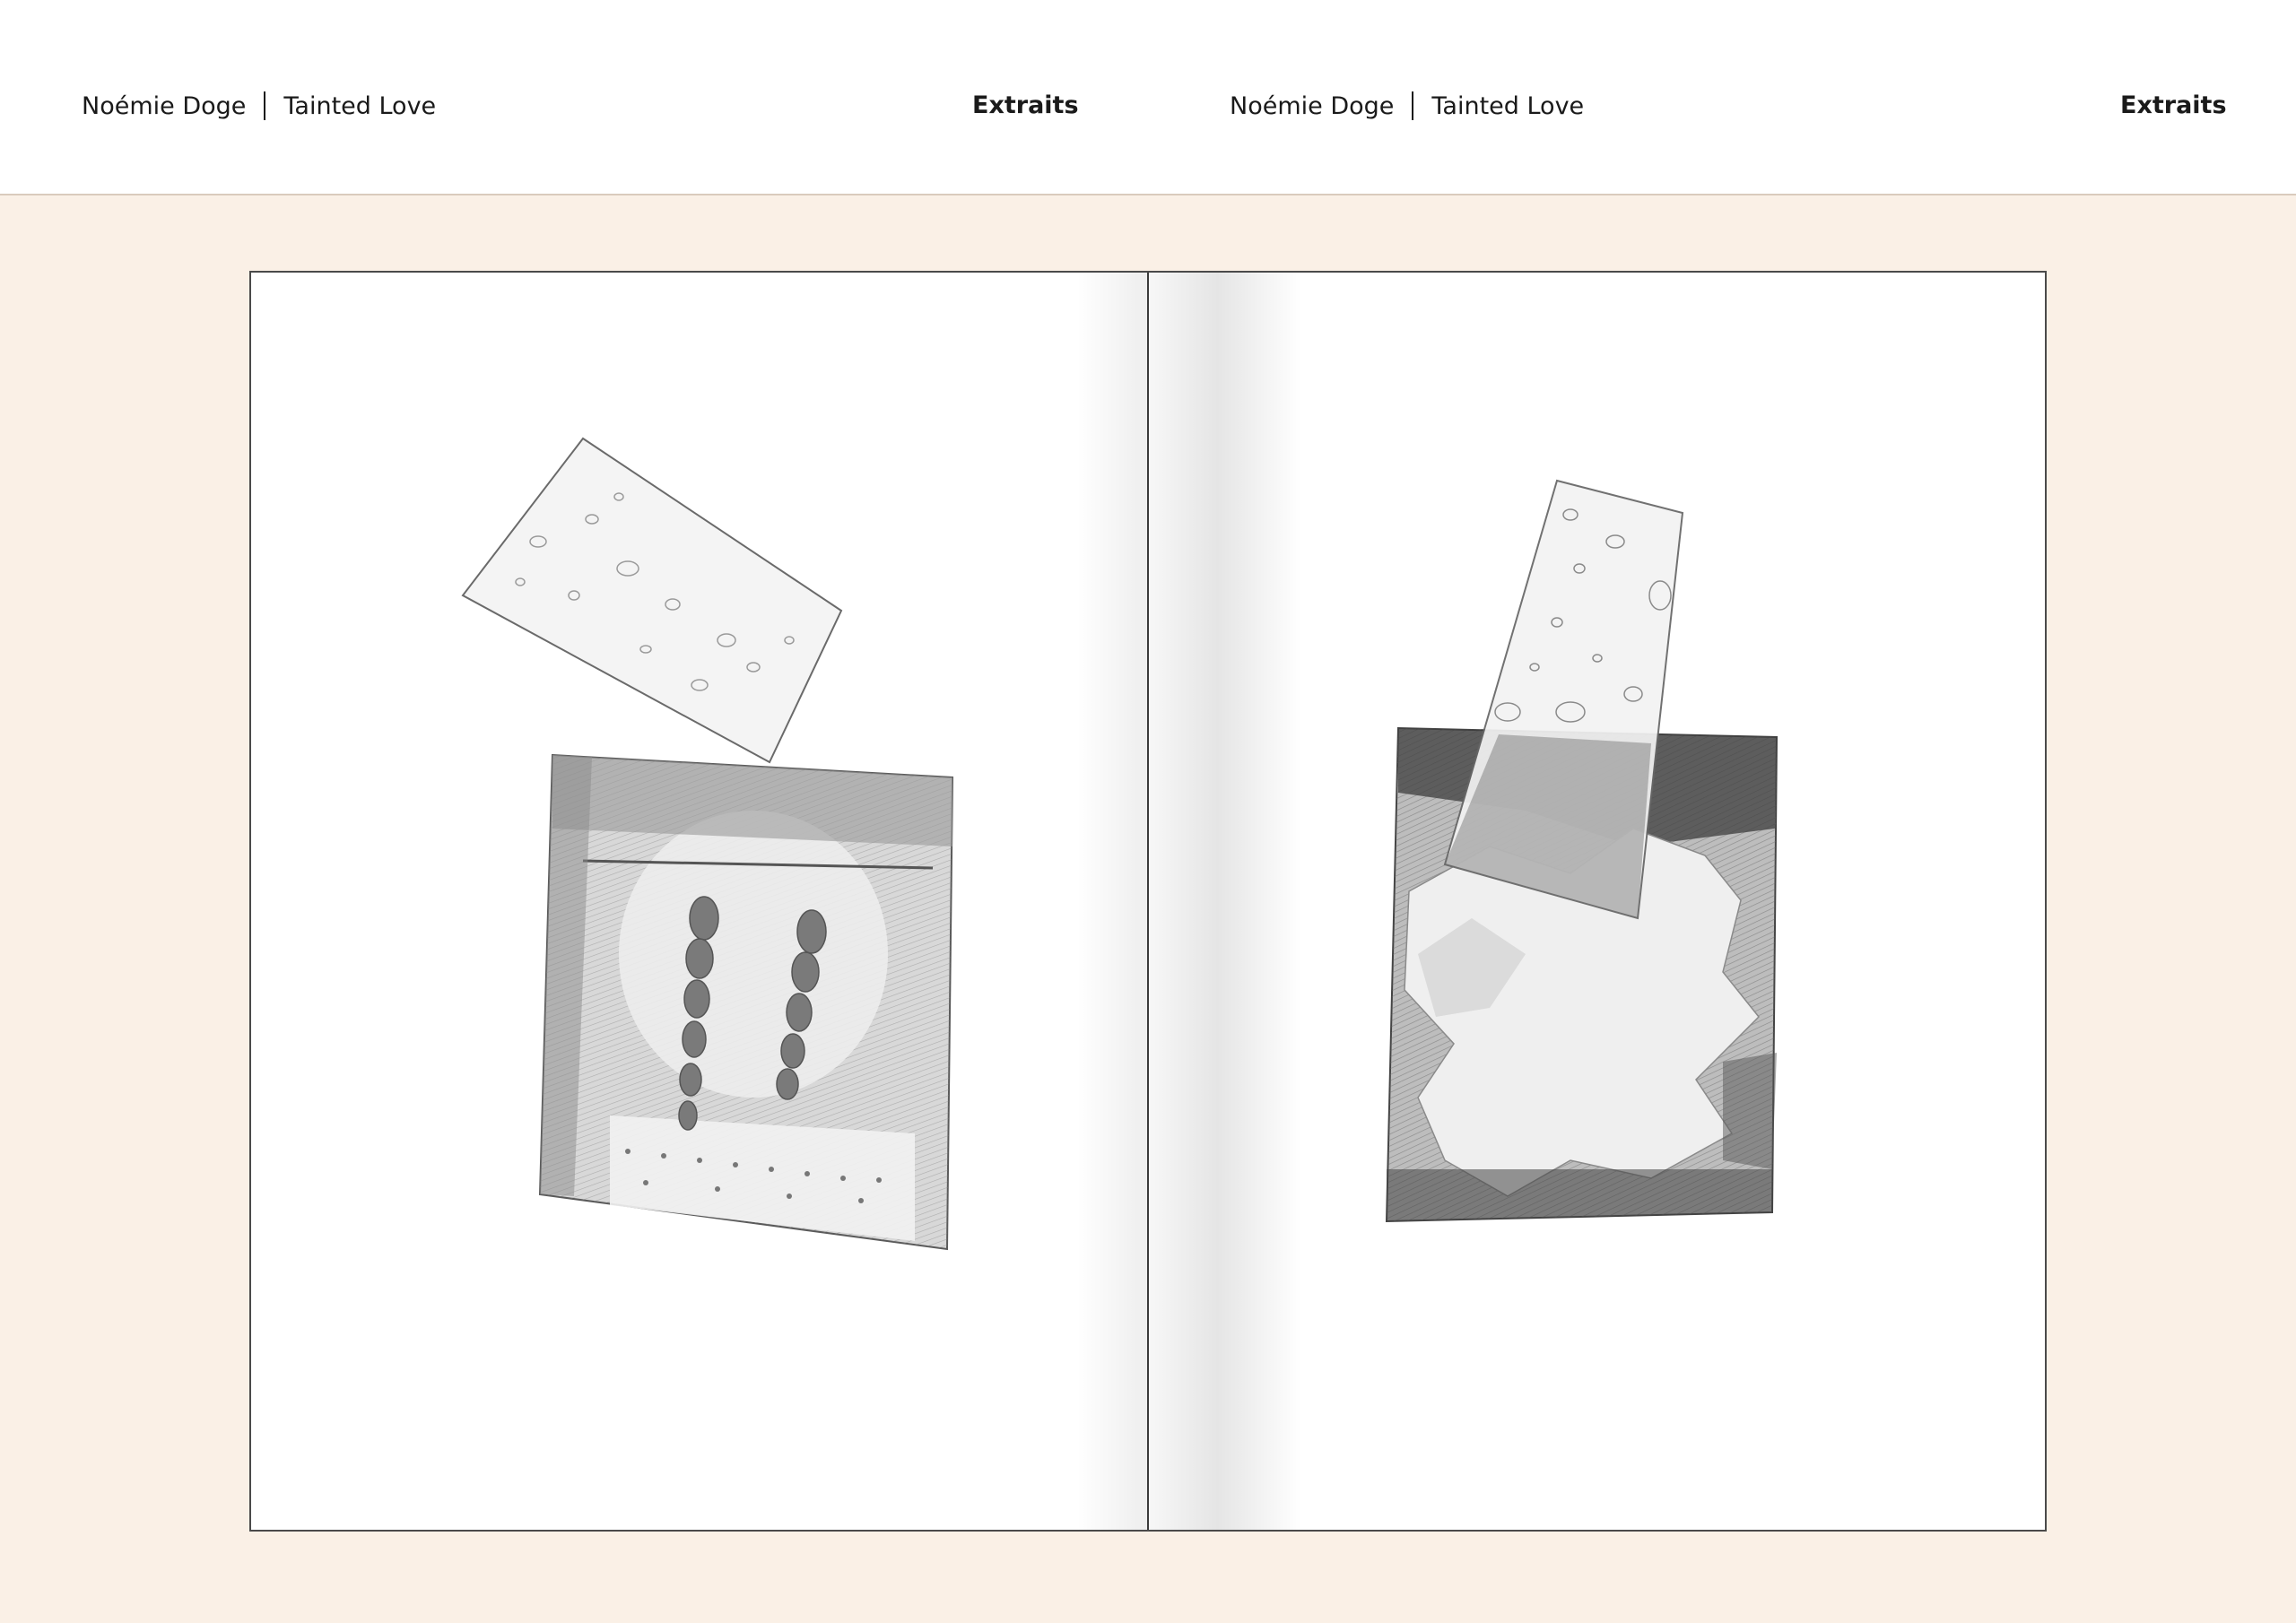 The width and height of the screenshot is (2296, 1623). Describe the element at coordinates (1407, 106) in the screenshot. I see `header-right-meta: Noémie Doge Tainted Love` at that location.